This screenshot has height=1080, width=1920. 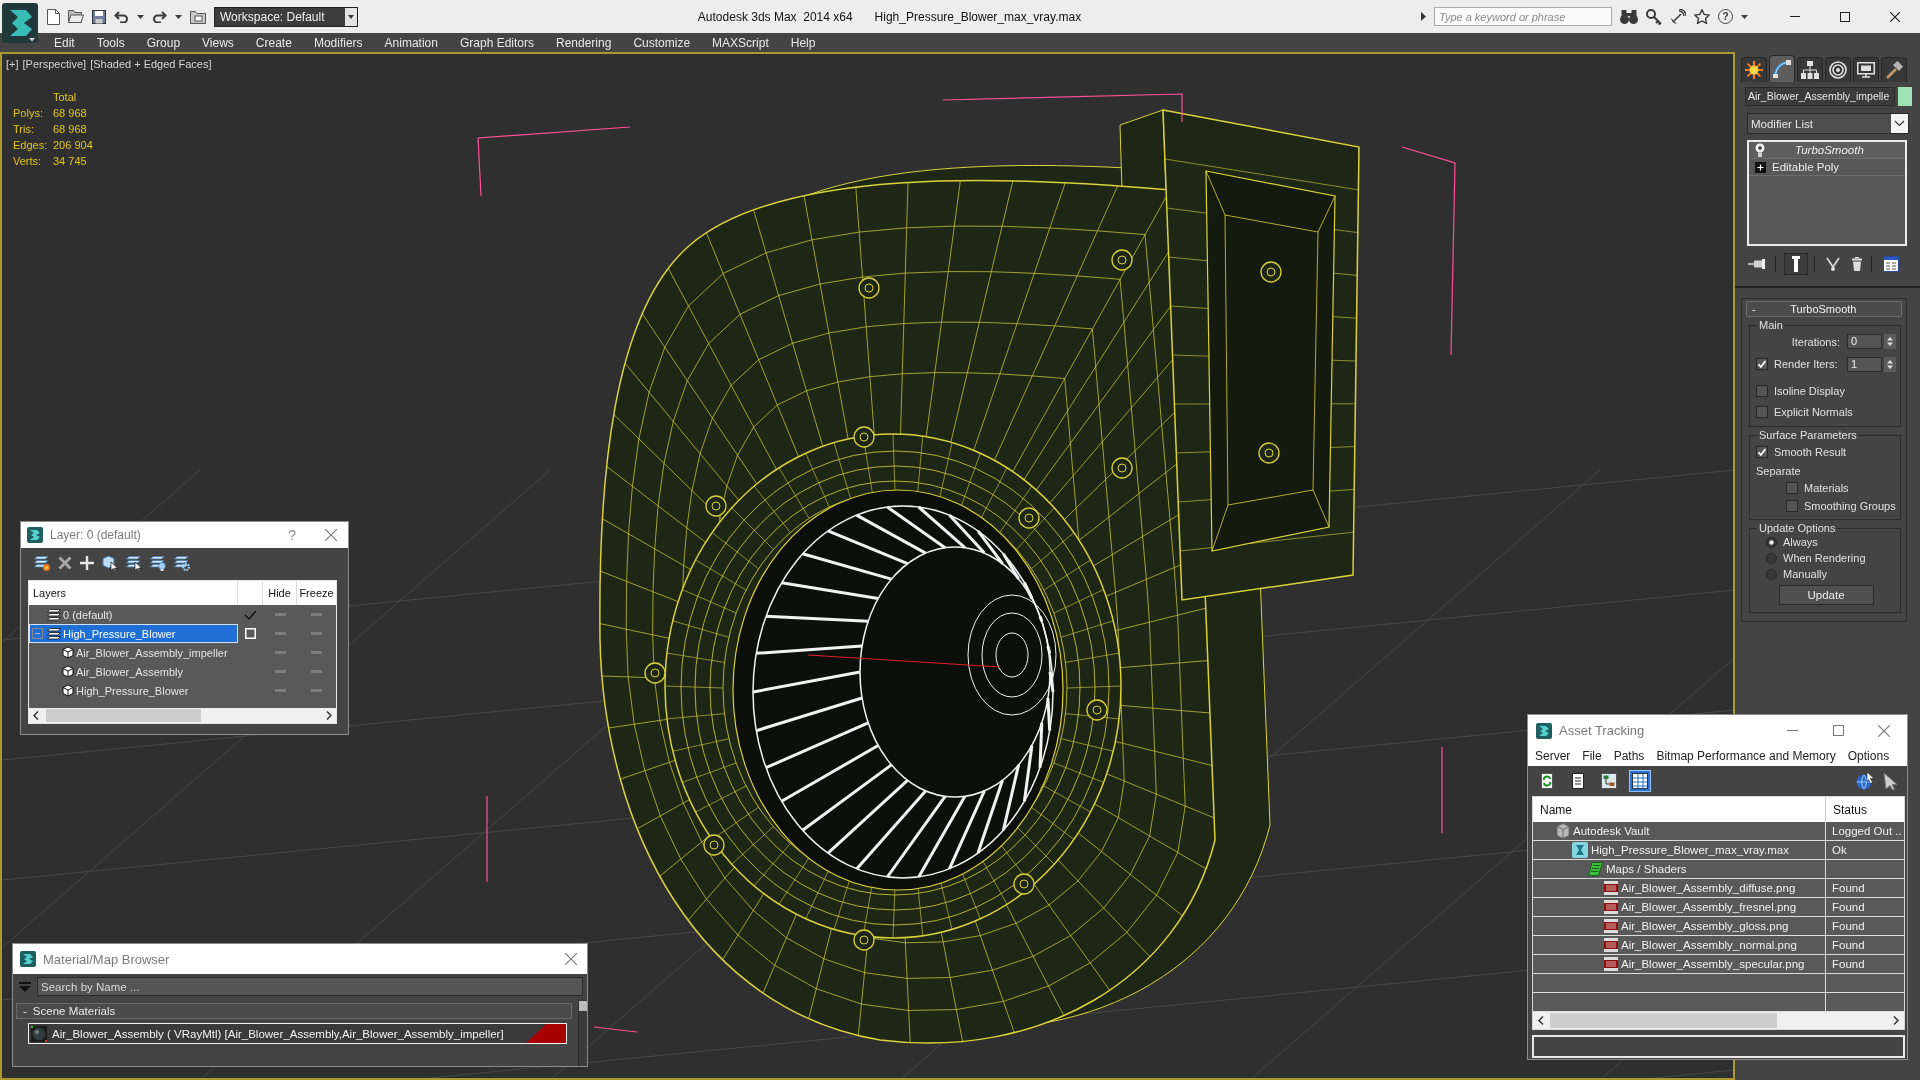 I want to click on menu-item: Create, so click(x=273, y=42).